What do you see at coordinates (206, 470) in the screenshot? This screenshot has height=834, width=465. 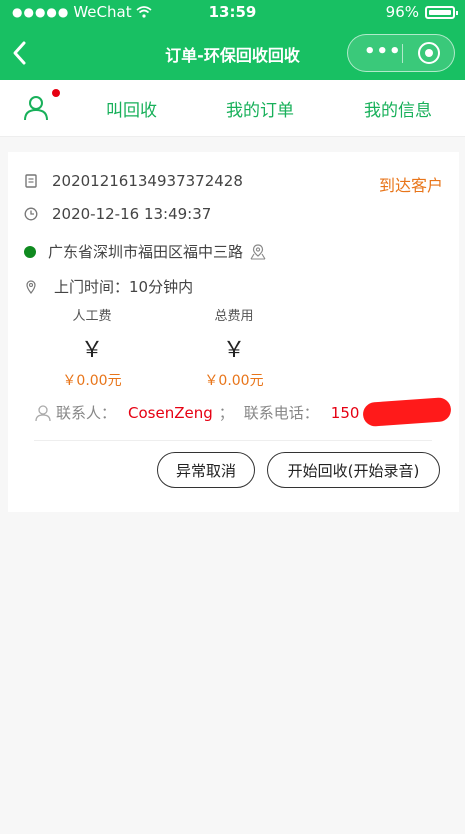 I see `abnormal-cancel-button: 异常取消` at bounding box center [206, 470].